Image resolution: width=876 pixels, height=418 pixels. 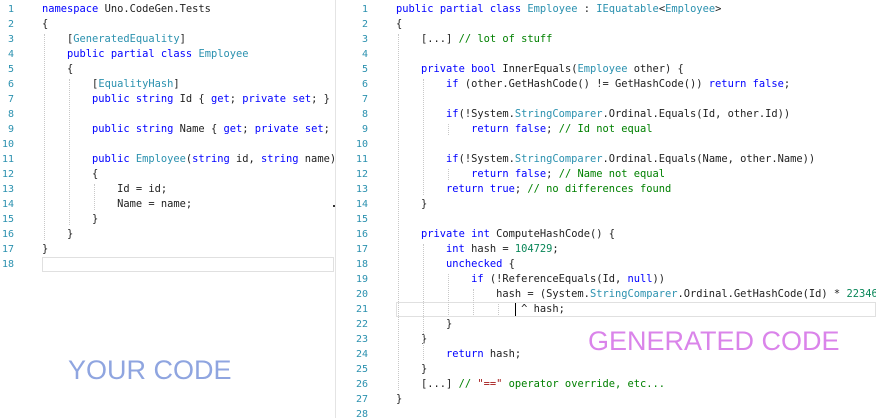 What do you see at coordinates (427, 384) in the screenshot?
I see `code-token: [...]` at bounding box center [427, 384].